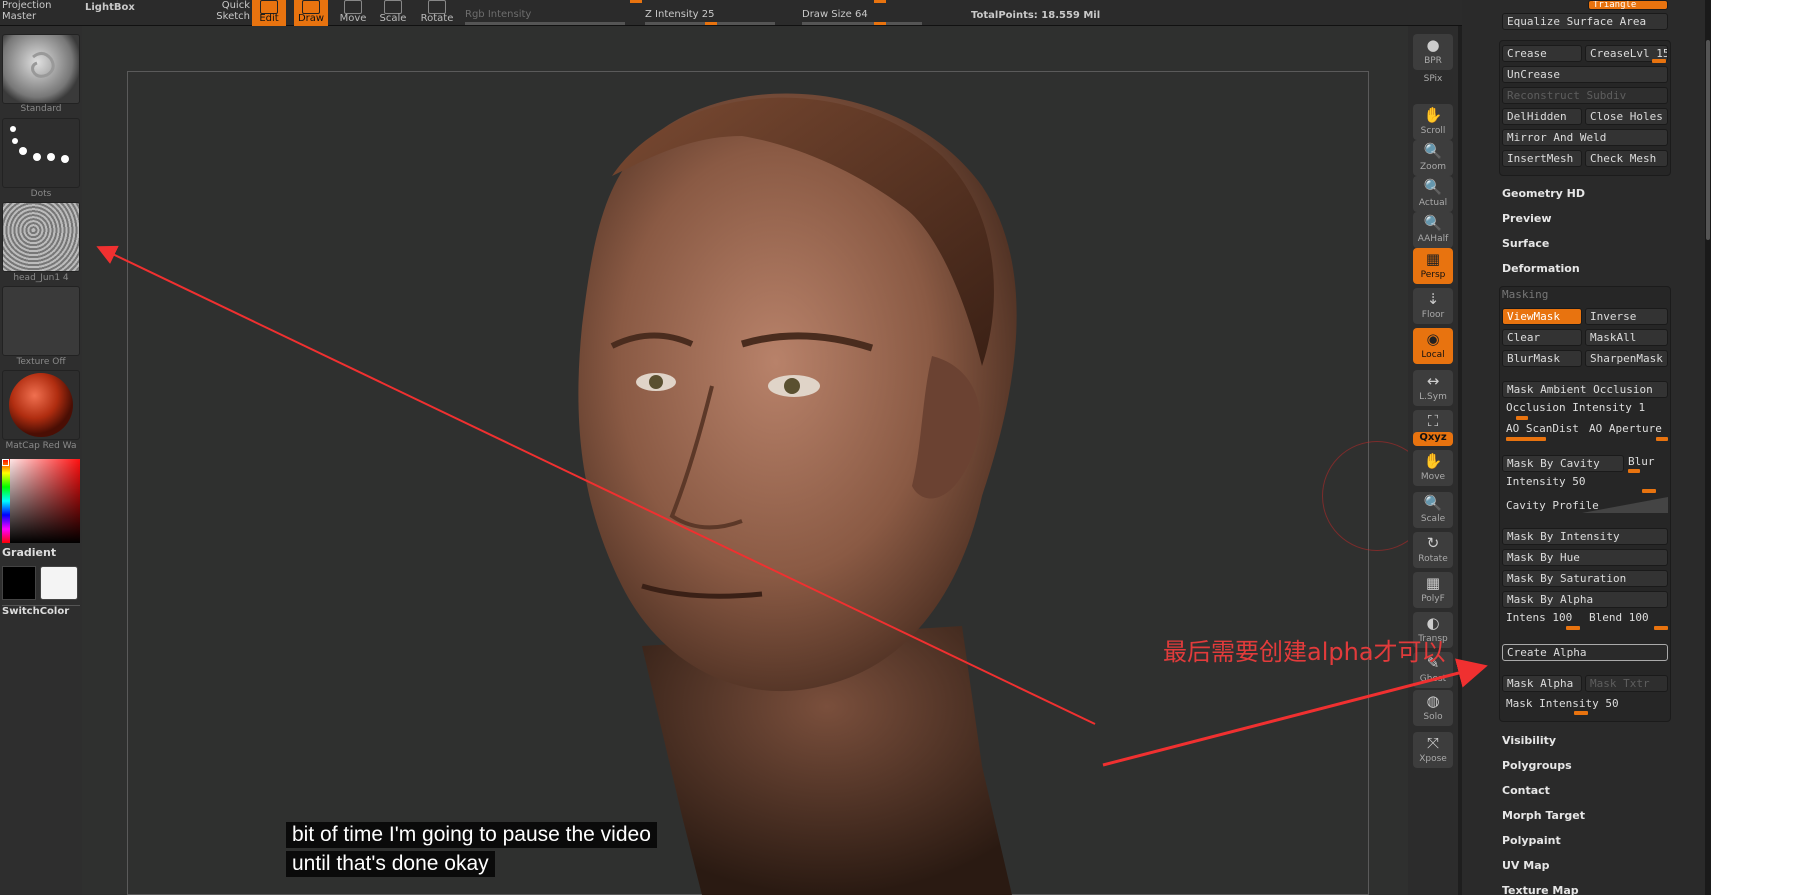 This screenshot has height=895, width=1799. I want to click on secondary-color-swatch, so click(19, 583).